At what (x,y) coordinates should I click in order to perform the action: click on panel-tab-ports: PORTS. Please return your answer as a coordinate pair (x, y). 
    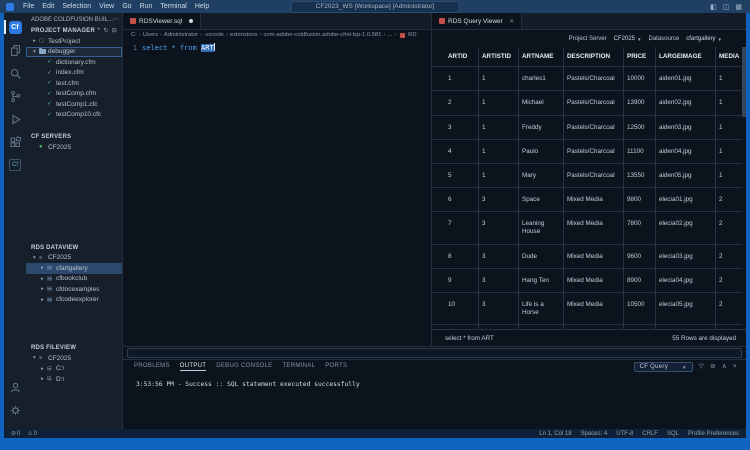
    Looking at the image, I should click on (336, 367).